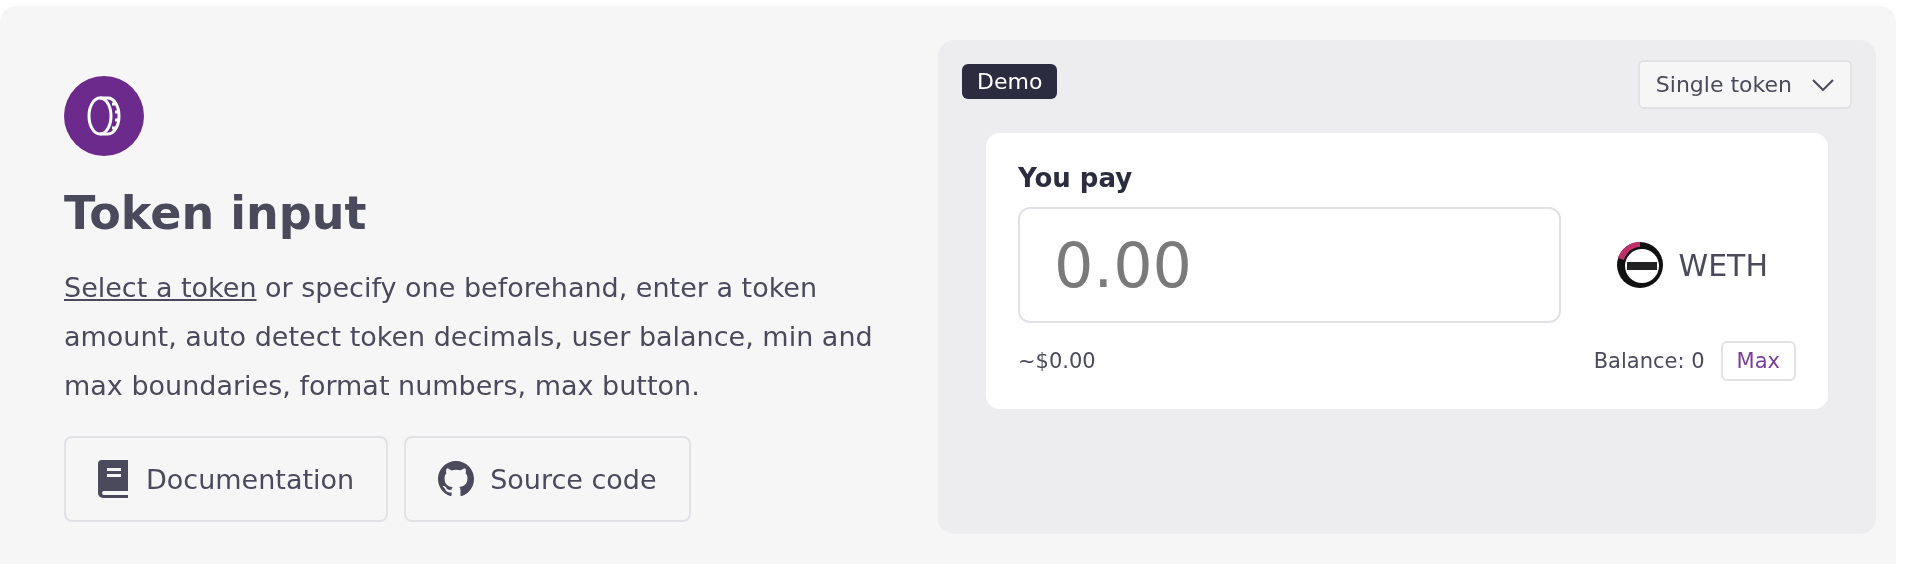 The height and width of the screenshot is (564, 1916). Describe the element at coordinates (160, 288) in the screenshot. I see `select-token-link: Select a token` at that location.